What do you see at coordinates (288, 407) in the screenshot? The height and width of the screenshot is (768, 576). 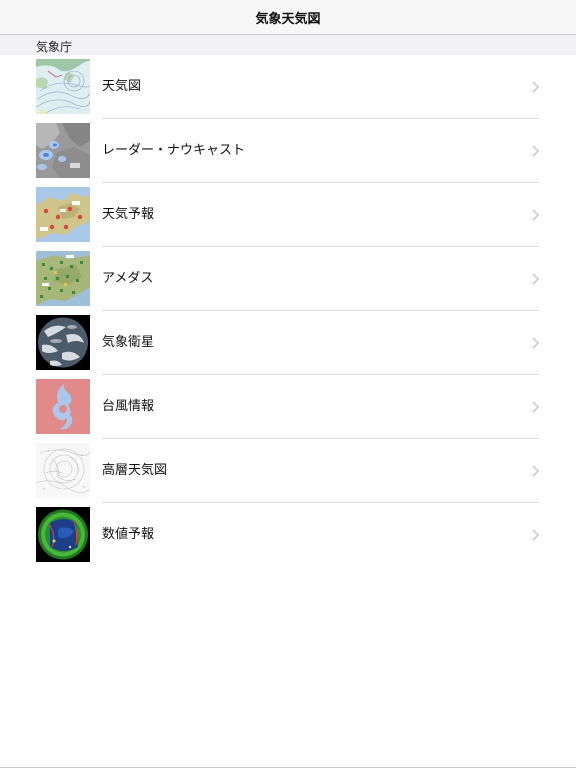 I see `list-item-typhoon: 台風情報` at bounding box center [288, 407].